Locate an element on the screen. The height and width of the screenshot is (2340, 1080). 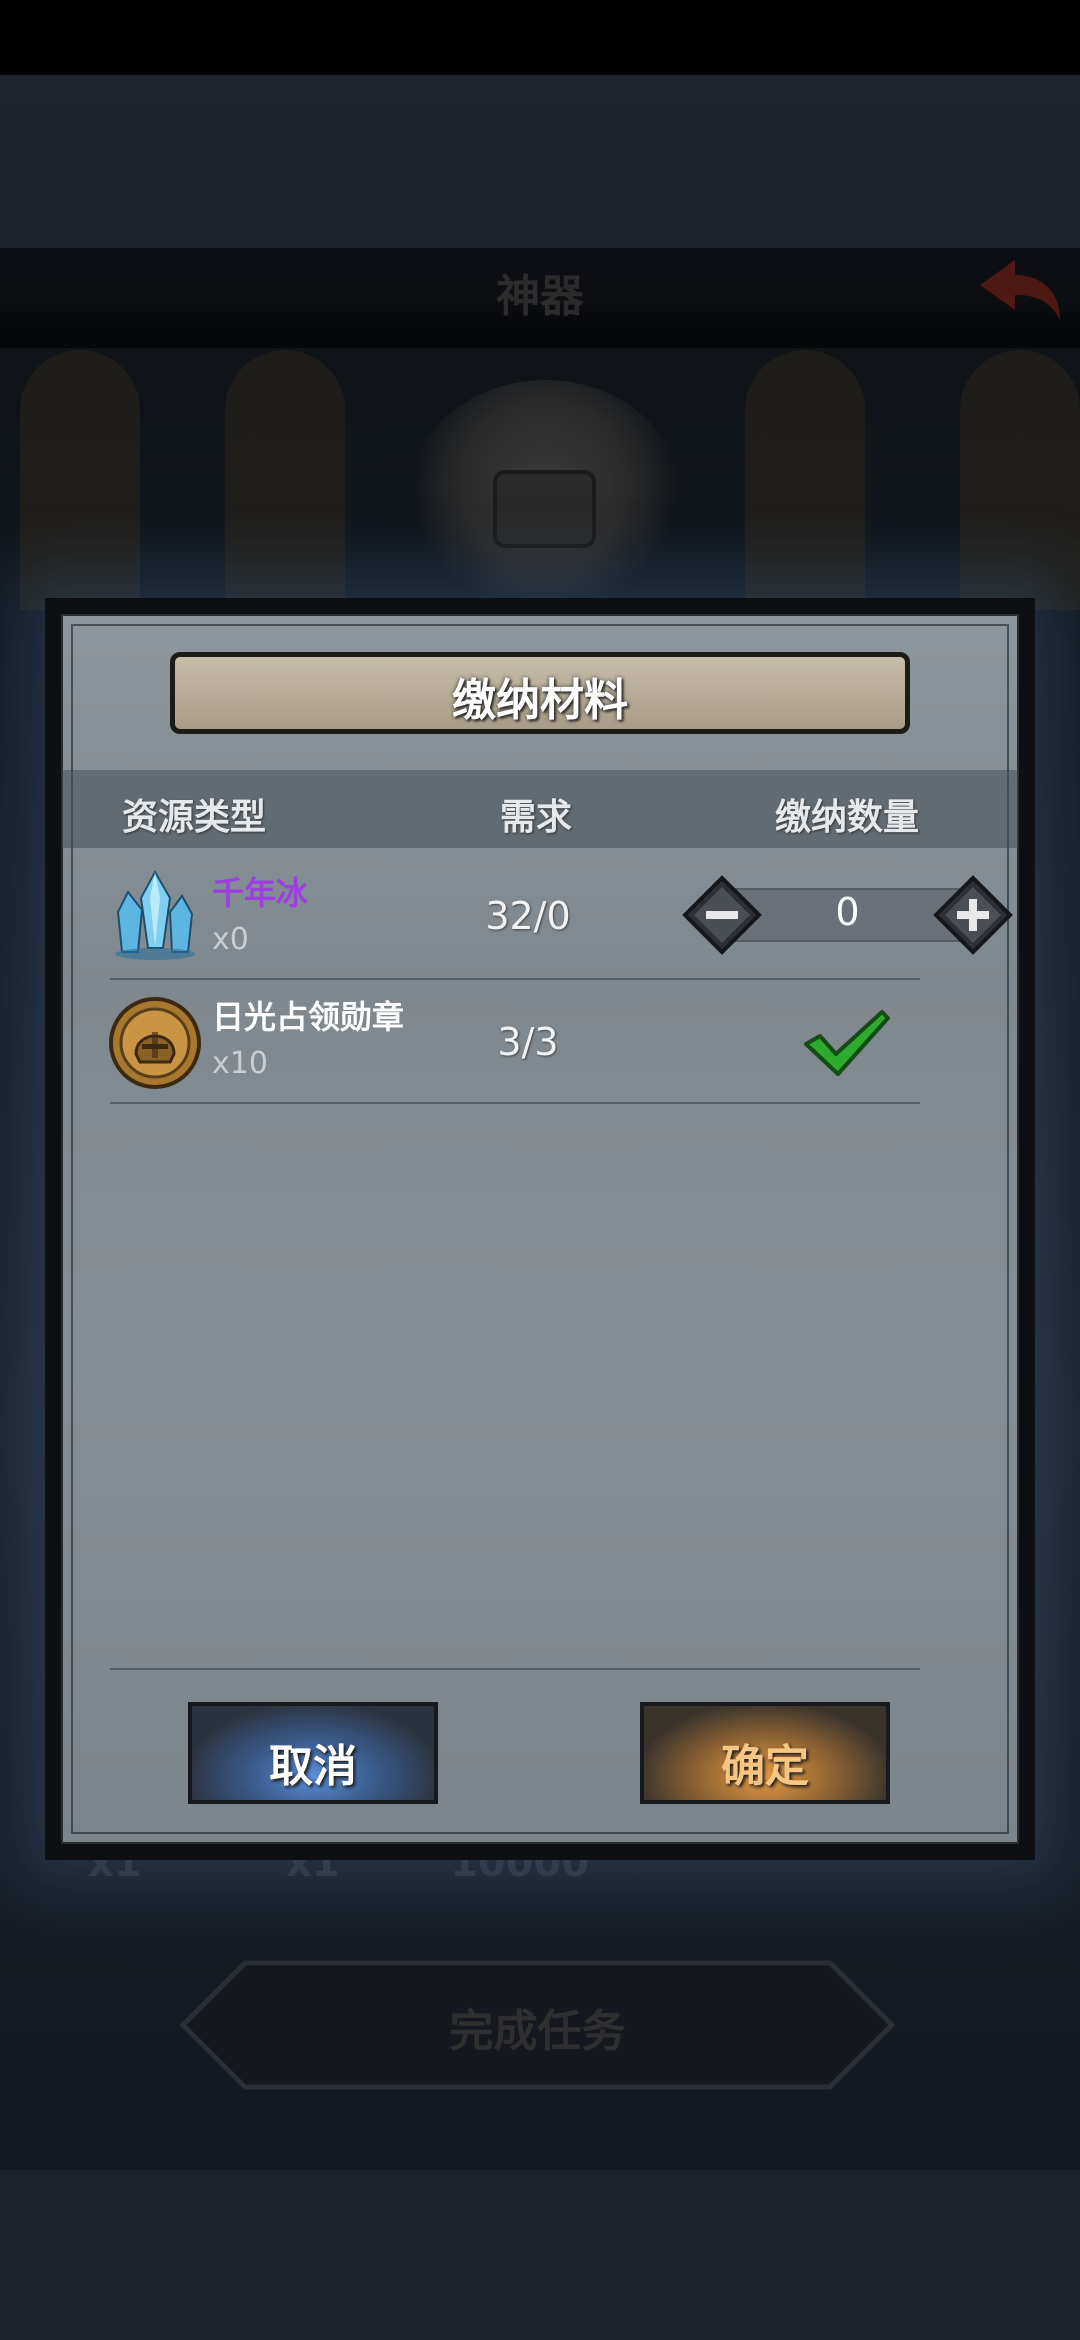
item-requirement: 3/3 is located at coordinates (528, 1042).